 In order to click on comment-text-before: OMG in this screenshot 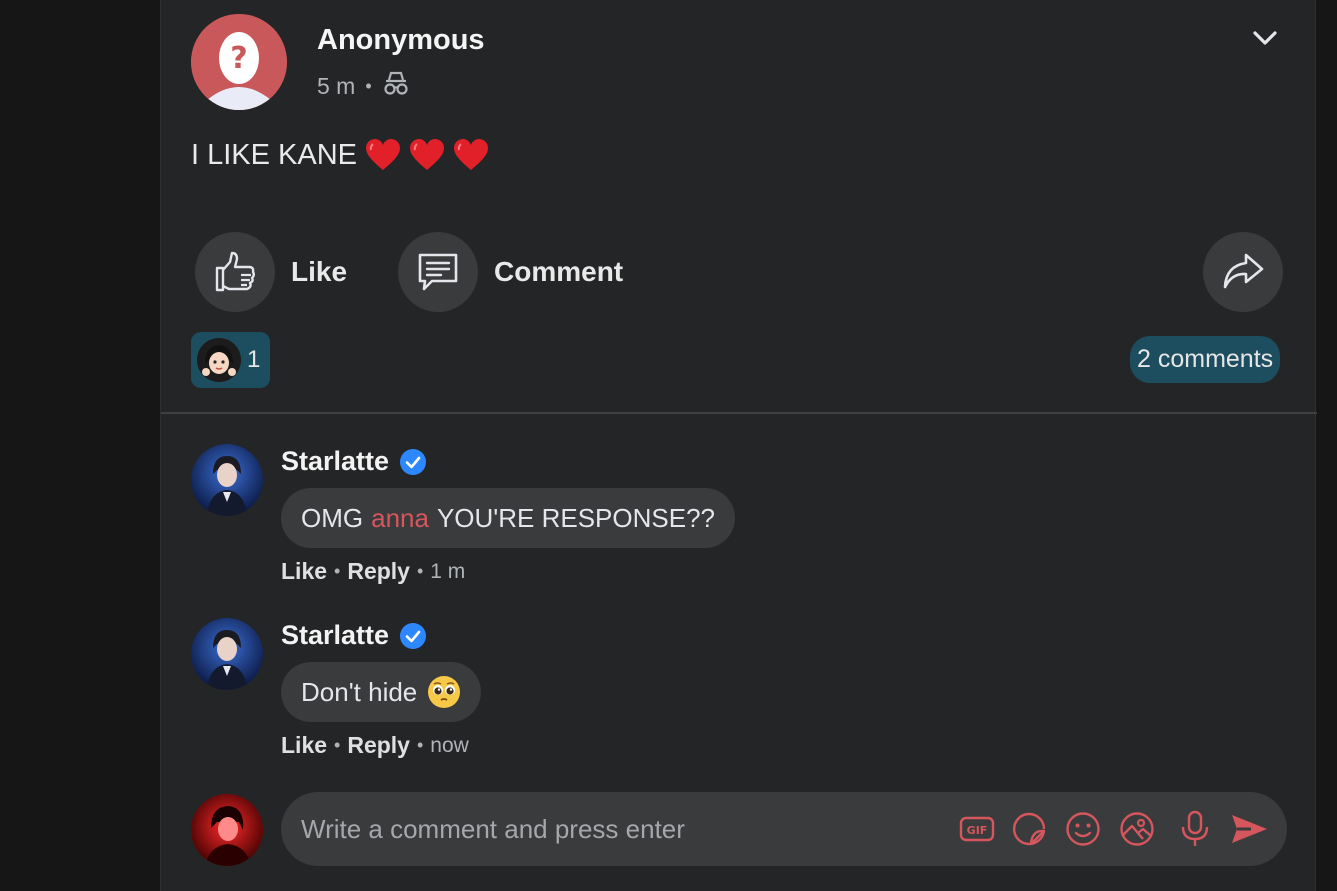, I will do `click(332, 517)`.